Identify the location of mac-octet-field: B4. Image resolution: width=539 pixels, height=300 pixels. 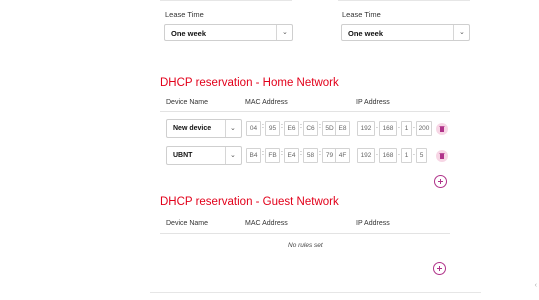
(253, 155).